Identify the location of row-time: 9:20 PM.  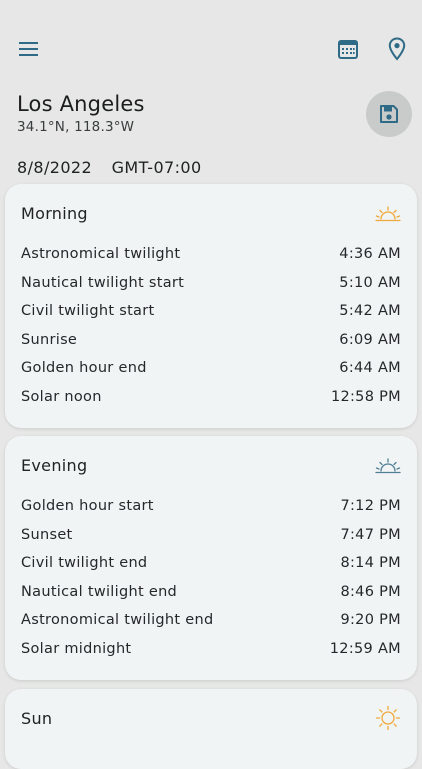
(370, 620).